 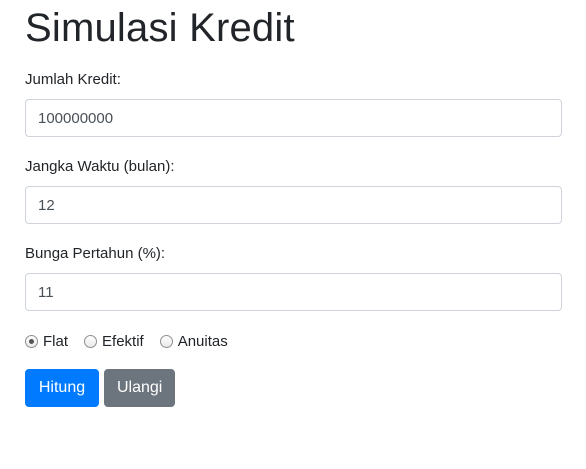 I want to click on method-efektif-option: Efektif, so click(x=114, y=341).